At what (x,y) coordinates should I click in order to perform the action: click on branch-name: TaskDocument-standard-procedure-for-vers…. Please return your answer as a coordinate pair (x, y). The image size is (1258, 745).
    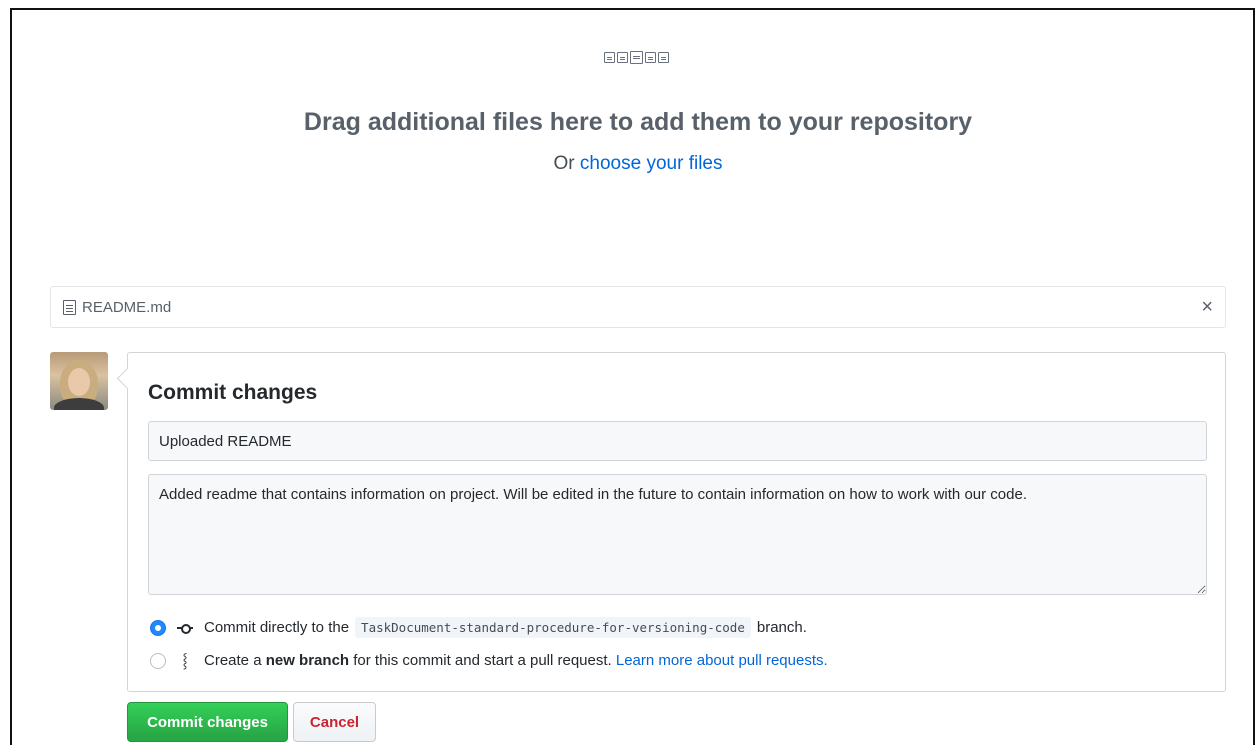
    Looking at the image, I should click on (553, 627).